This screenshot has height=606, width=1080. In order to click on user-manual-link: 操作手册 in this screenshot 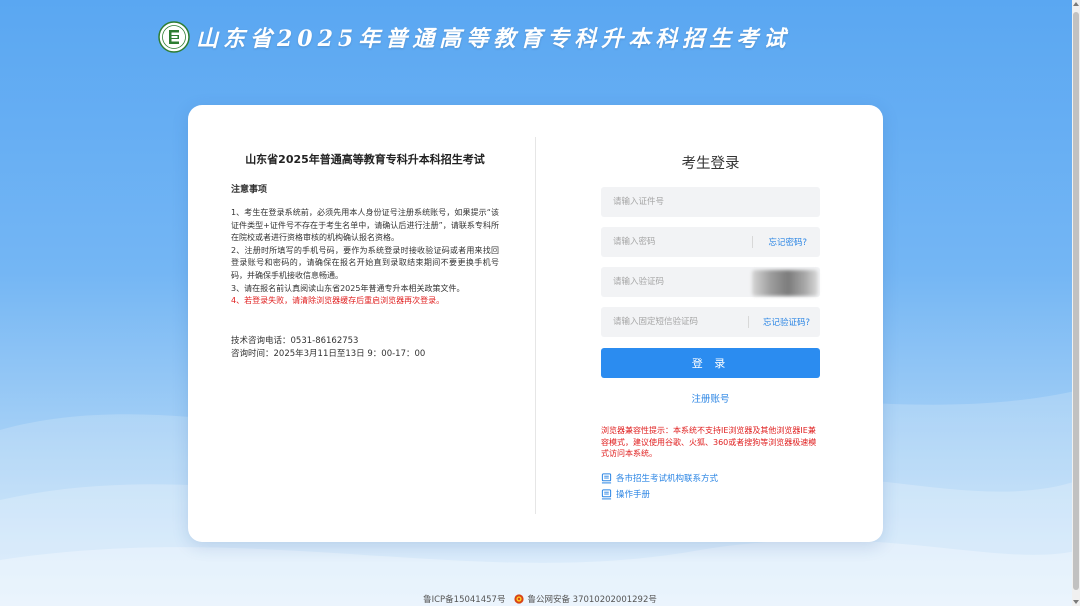, I will do `click(625, 494)`.